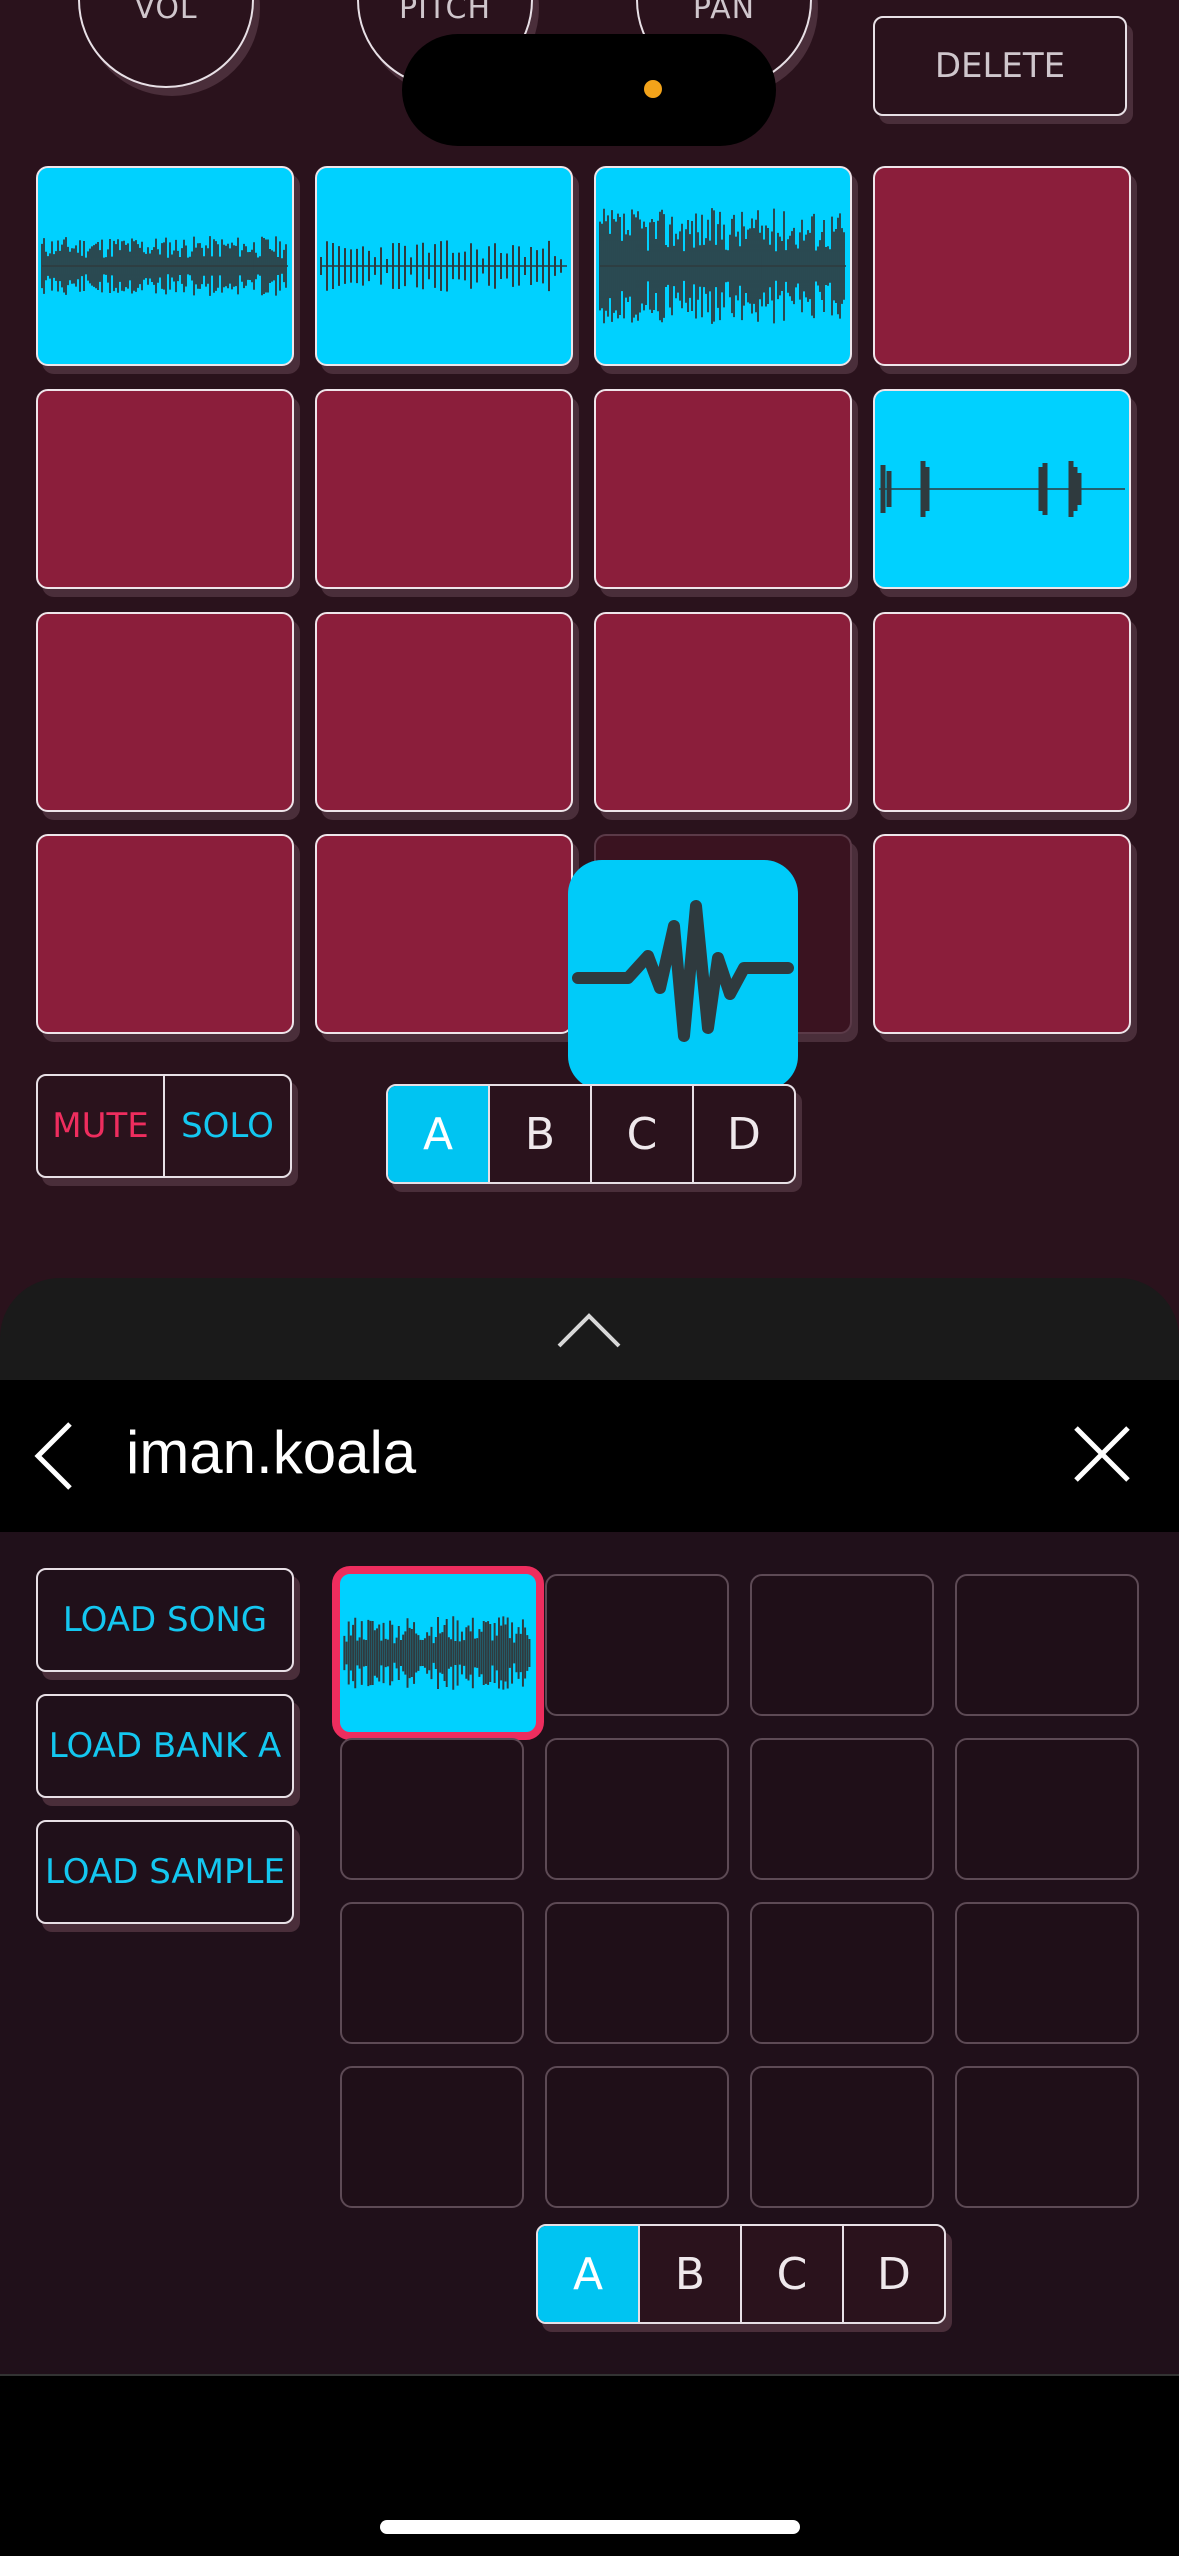 The width and height of the screenshot is (1179, 2556). I want to click on bank-button-d: D, so click(743, 1134).